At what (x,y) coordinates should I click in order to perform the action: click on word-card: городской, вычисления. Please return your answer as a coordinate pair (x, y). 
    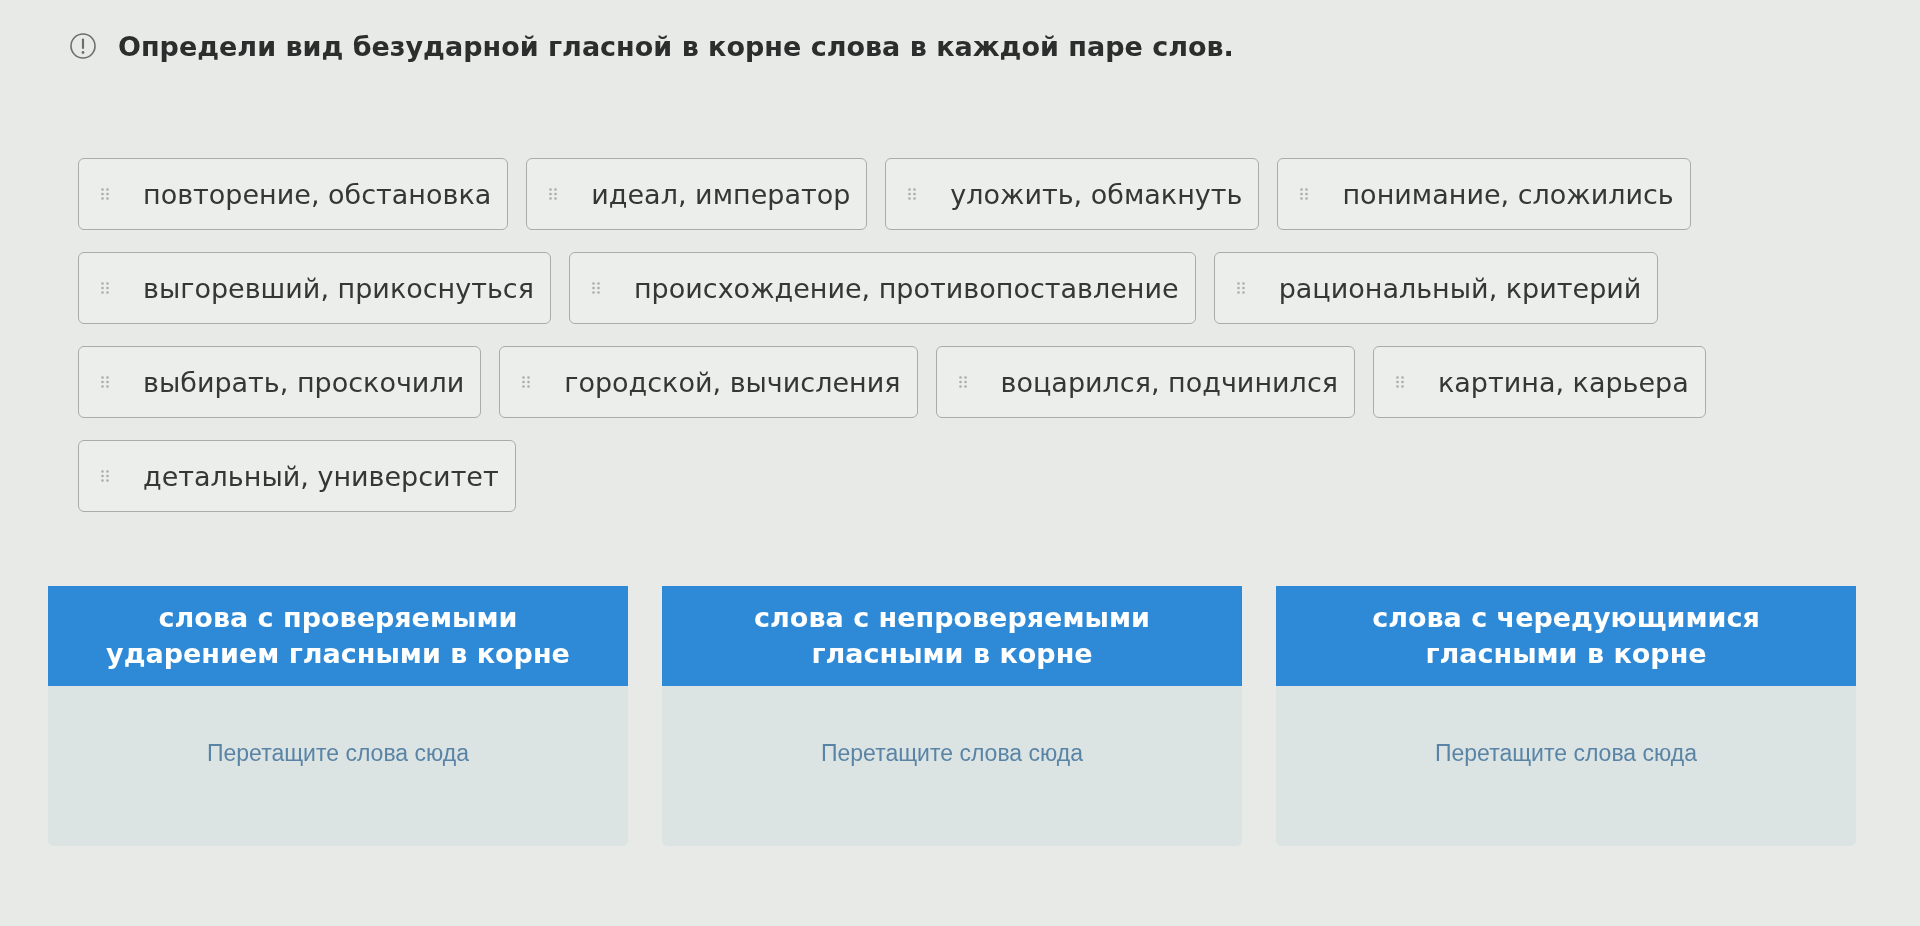
    Looking at the image, I should click on (708, 382).